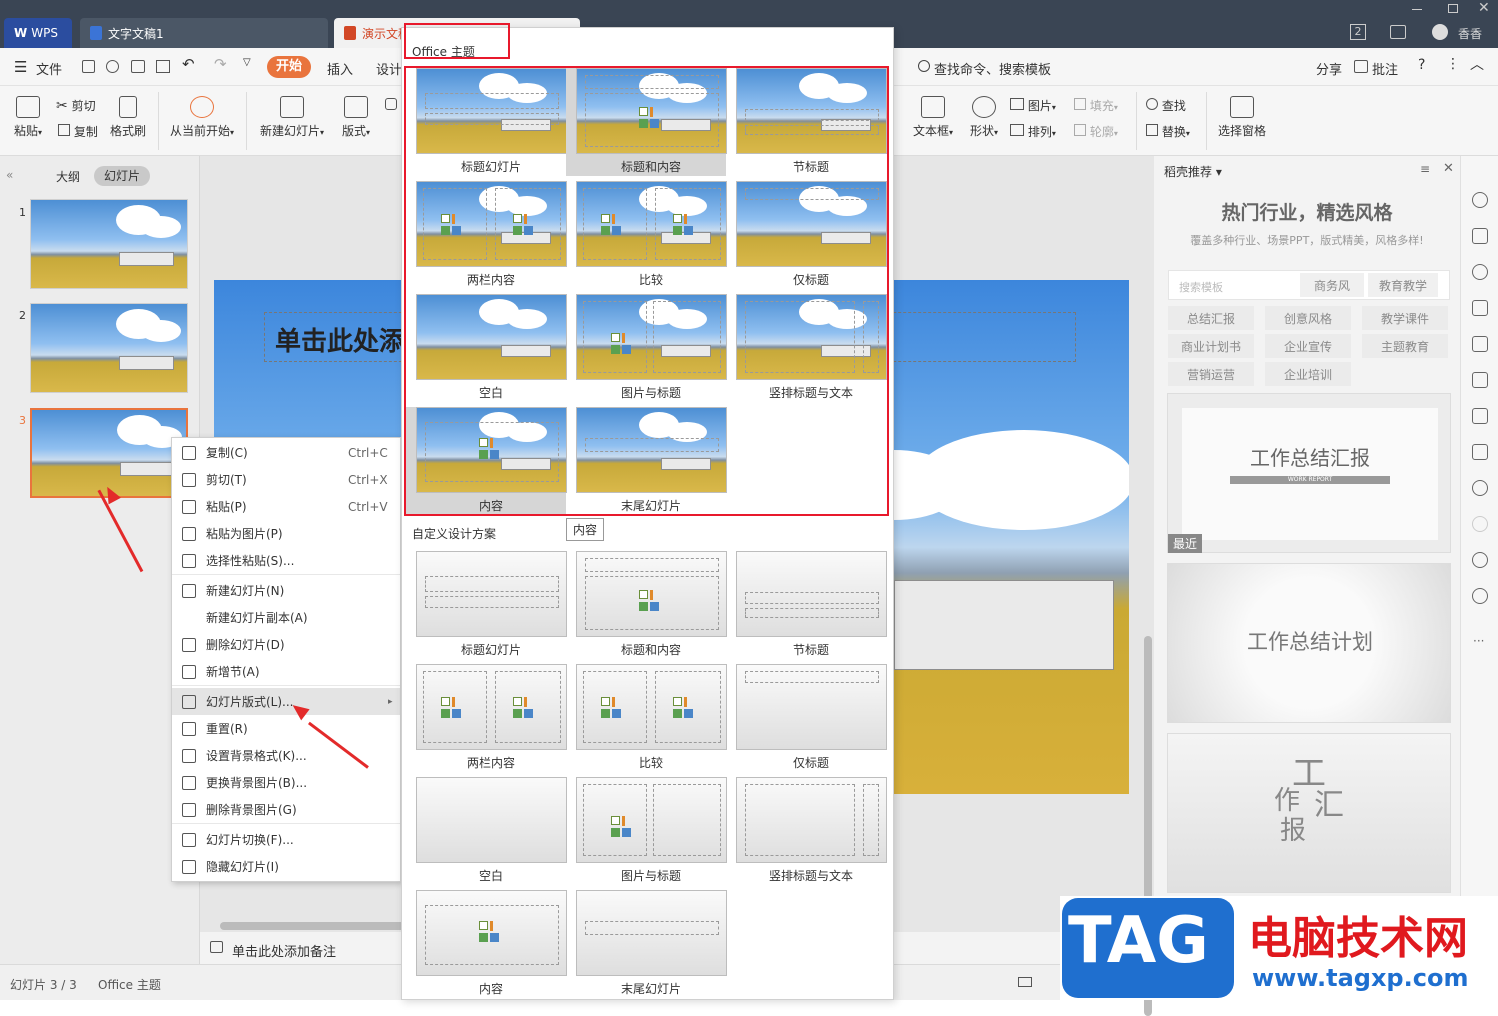 Image resolution: width=1498 pixels, height=1016 pixels. What do you see at coordinates (1480, 344) in the screenshot?
I see `settings-icon` at bounding box center [1480, 344].